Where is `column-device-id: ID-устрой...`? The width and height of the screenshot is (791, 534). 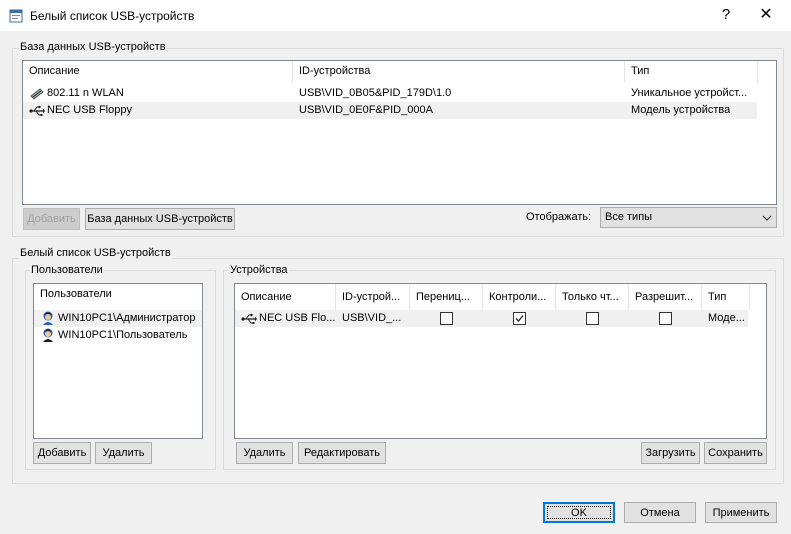 column-device-id: ID-устрой... is located at coordinates (373, 297).